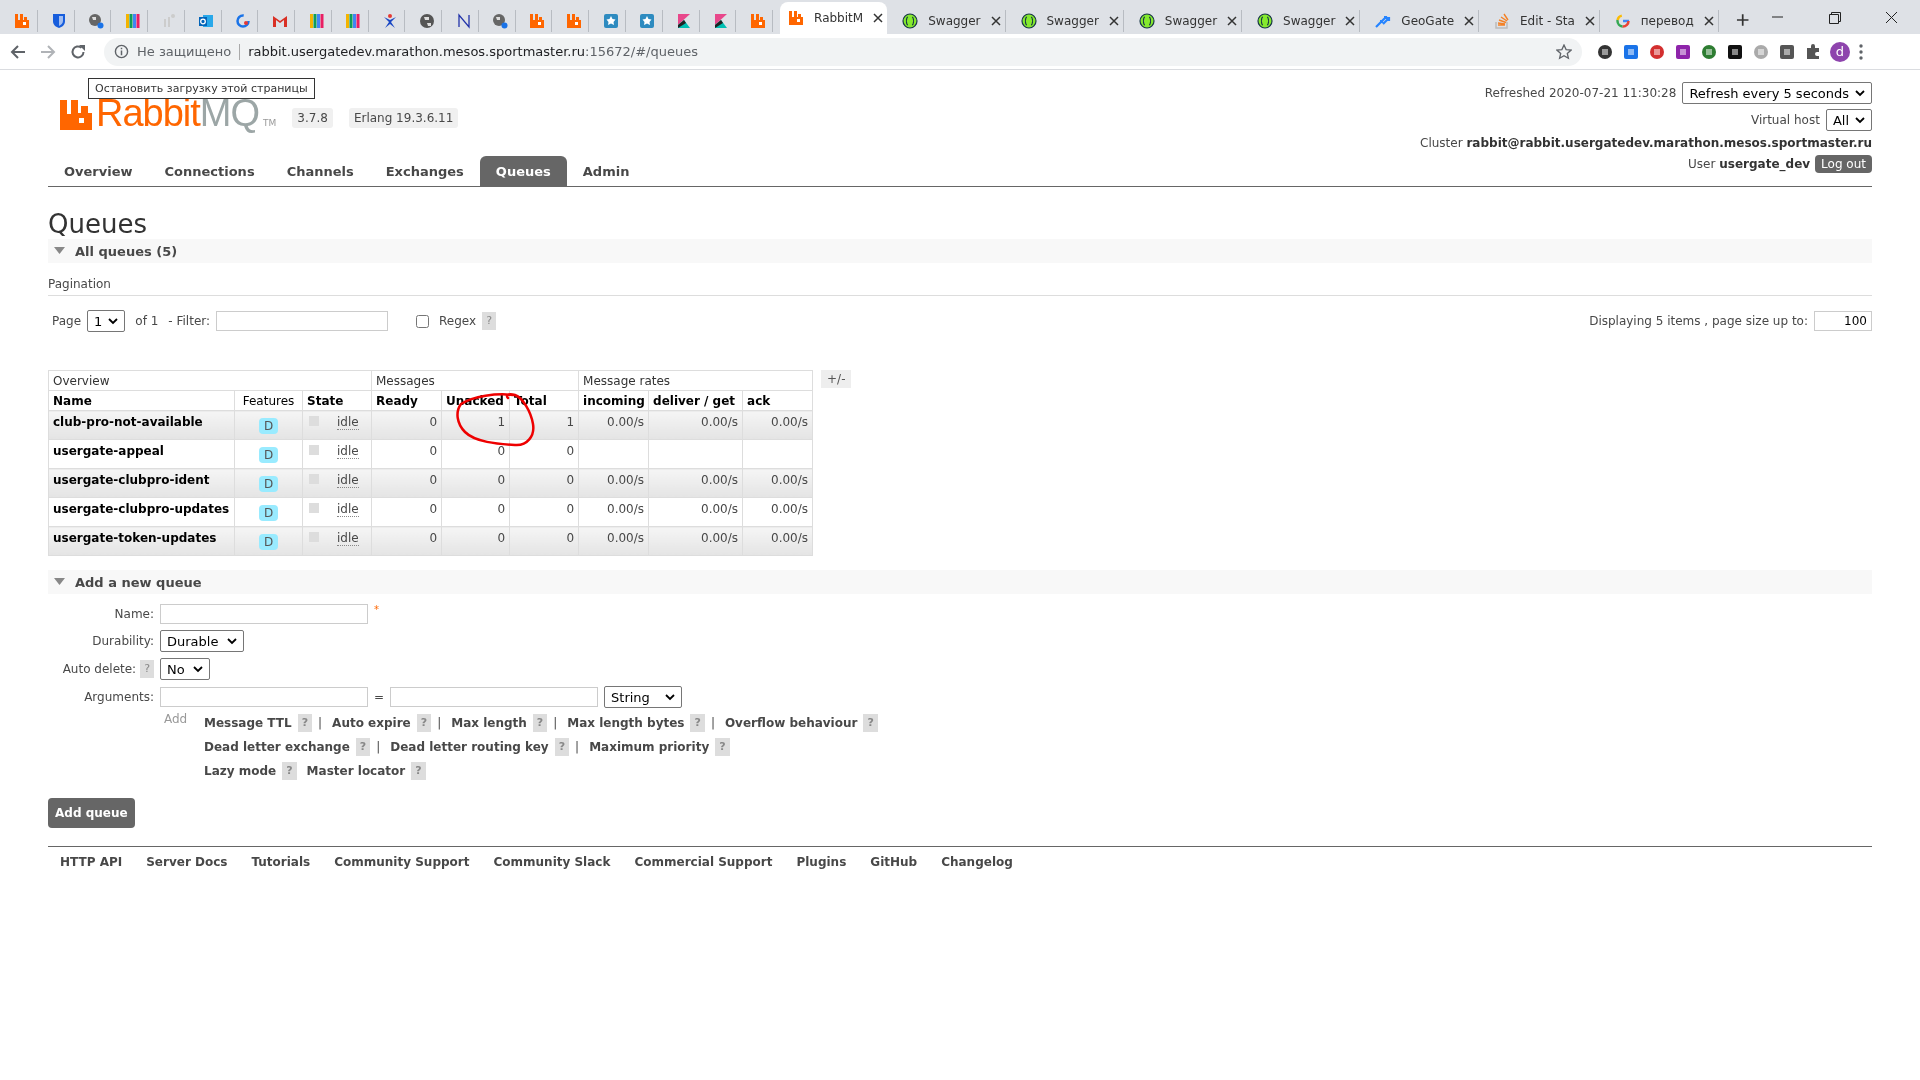 This screenshot has height=1080, width=1920. I want to click on nav-tab: Queues, so click(523, 171).